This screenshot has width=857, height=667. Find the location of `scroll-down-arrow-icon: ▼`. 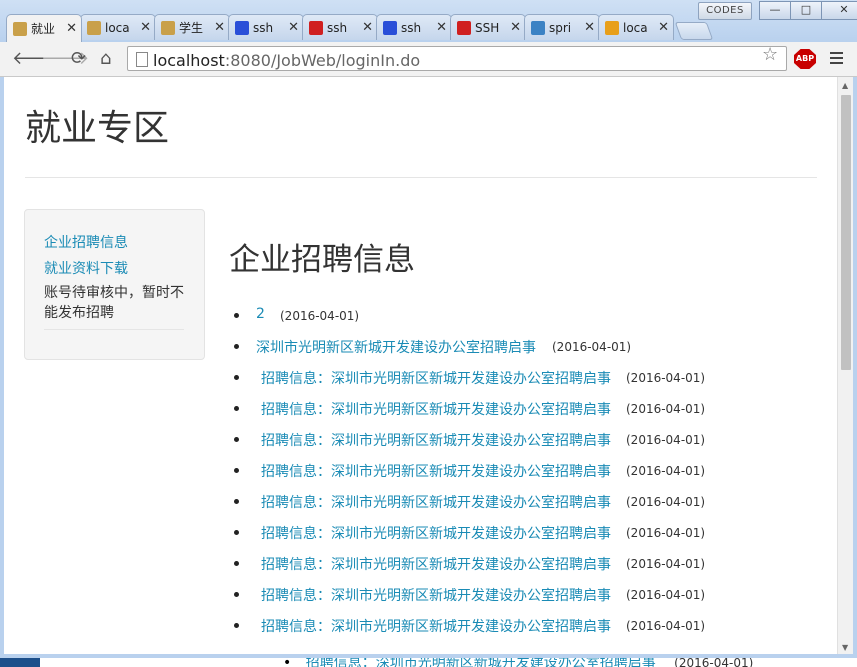

scroll-down-arrow-icon: ▼ is located at coordinates (845, 647).